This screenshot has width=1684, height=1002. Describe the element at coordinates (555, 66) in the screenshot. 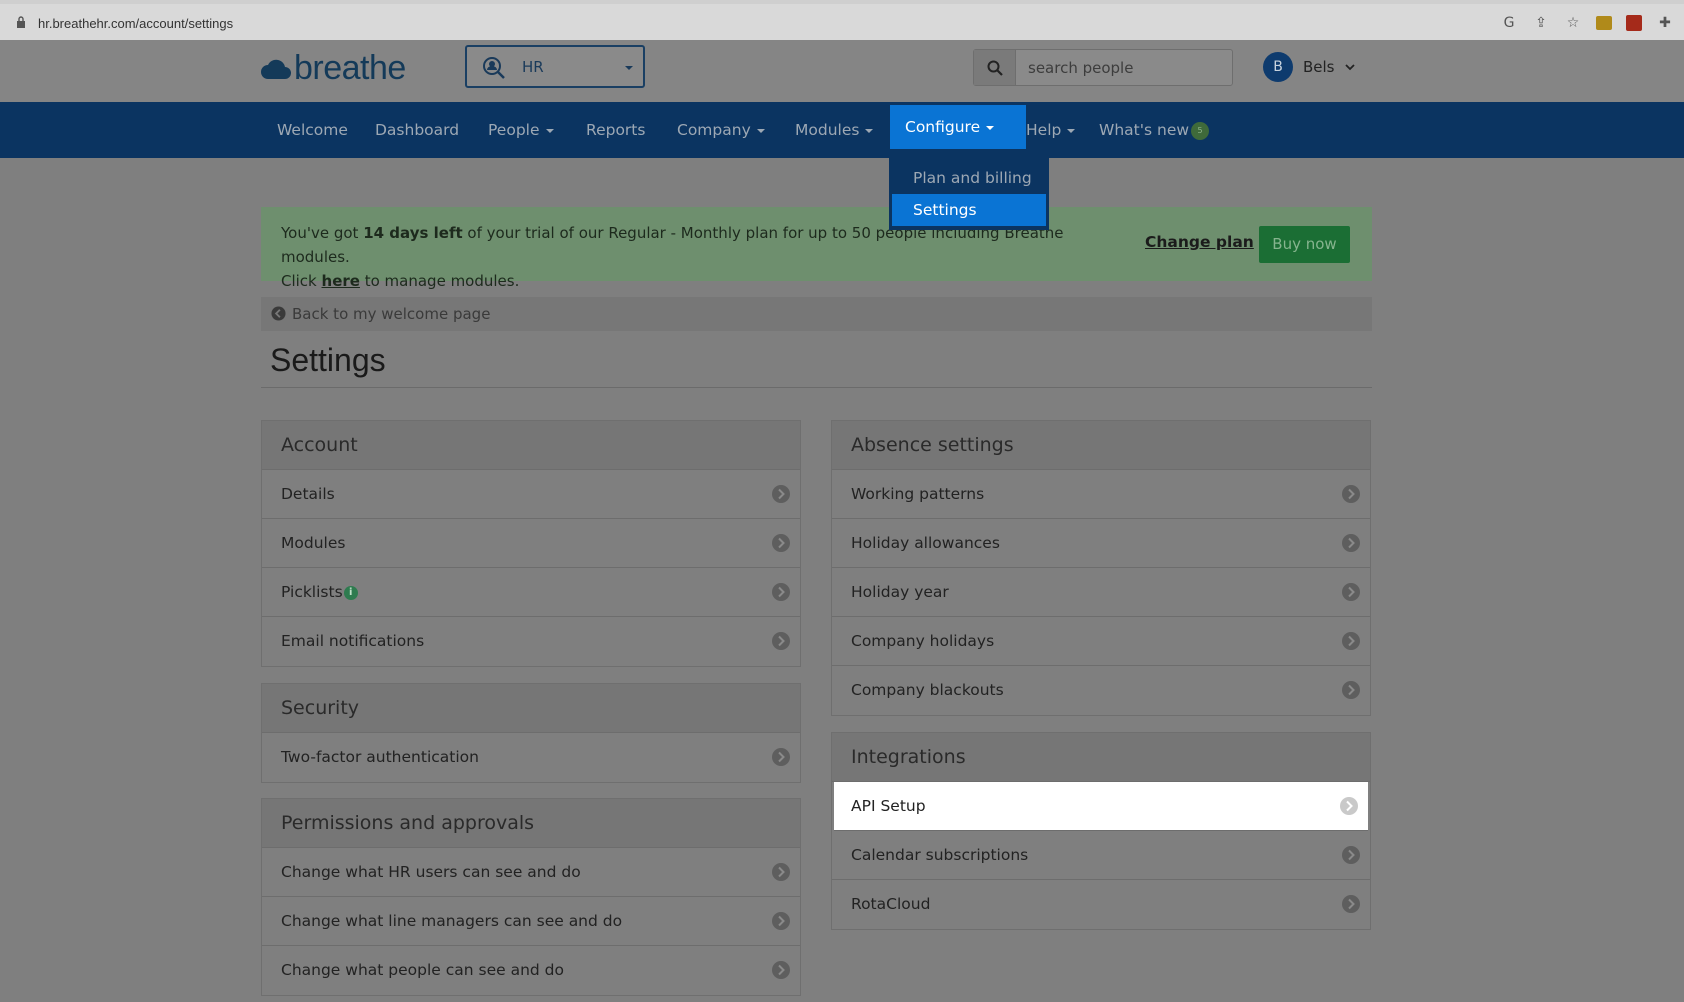

I see `module-select: HR` at that location.